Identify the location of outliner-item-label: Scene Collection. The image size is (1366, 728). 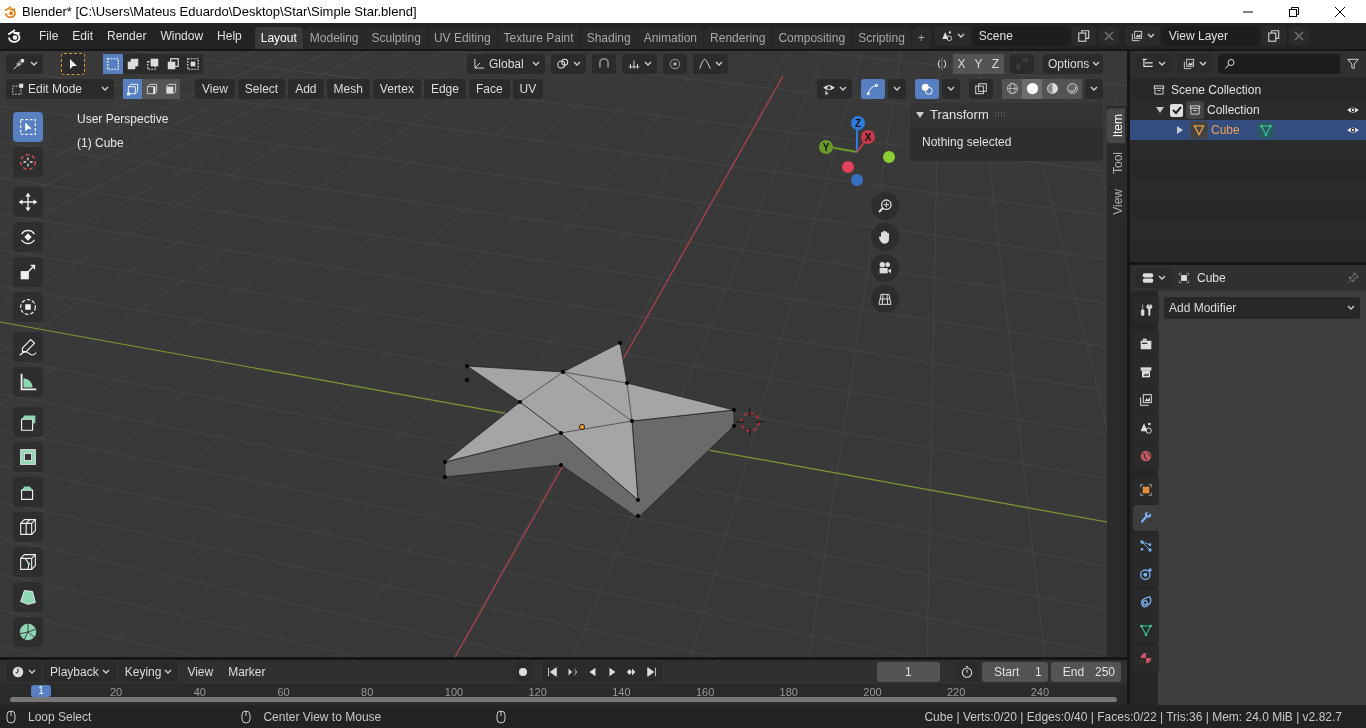
(1216, 90).